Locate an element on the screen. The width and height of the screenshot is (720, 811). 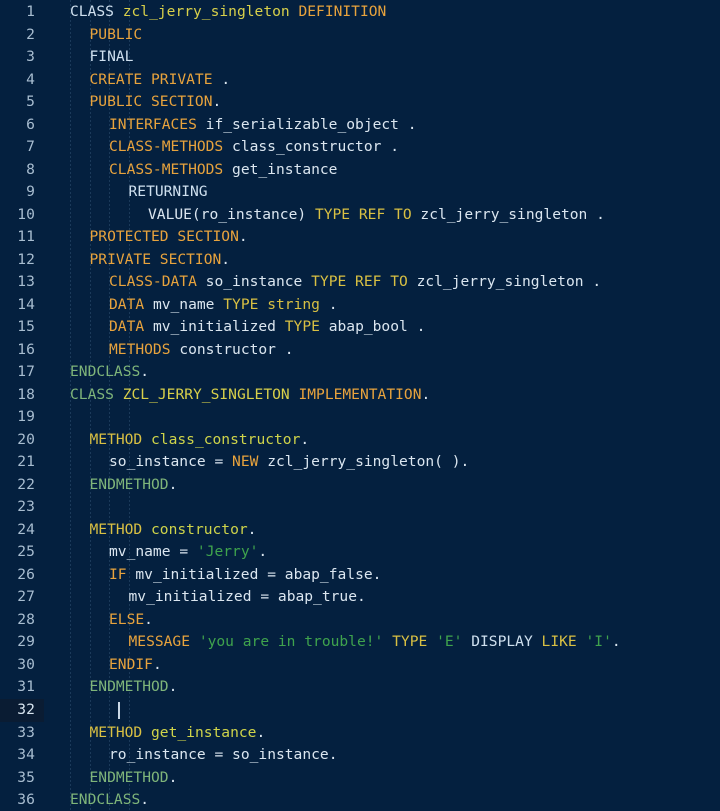
line-number: 28 is located at coordinates (22, 620).